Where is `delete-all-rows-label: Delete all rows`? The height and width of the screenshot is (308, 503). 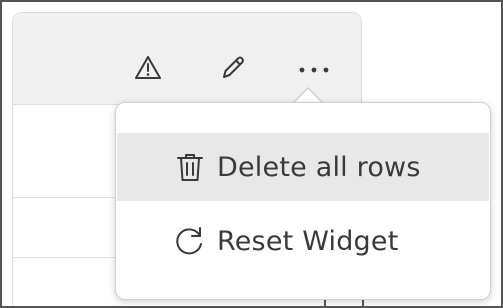
delete-all-rows-label: Delete all rows is located at coordinates (319, 167).